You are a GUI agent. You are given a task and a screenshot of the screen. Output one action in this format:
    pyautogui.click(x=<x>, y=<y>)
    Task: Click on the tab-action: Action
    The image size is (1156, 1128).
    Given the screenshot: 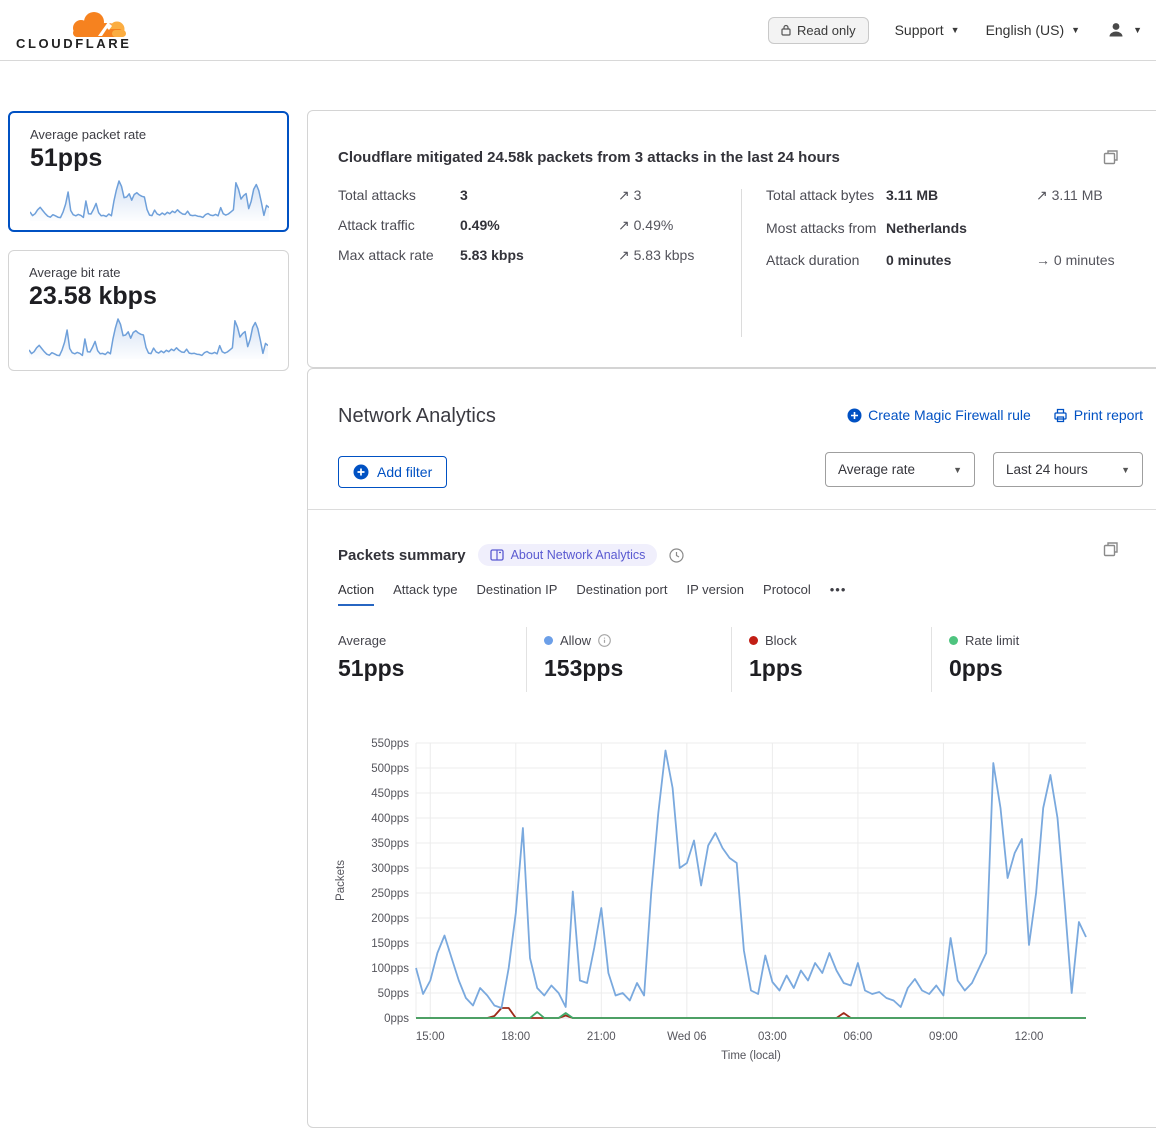 What is the action you would take?
    pyautogui.click(x=356, y=594)
    